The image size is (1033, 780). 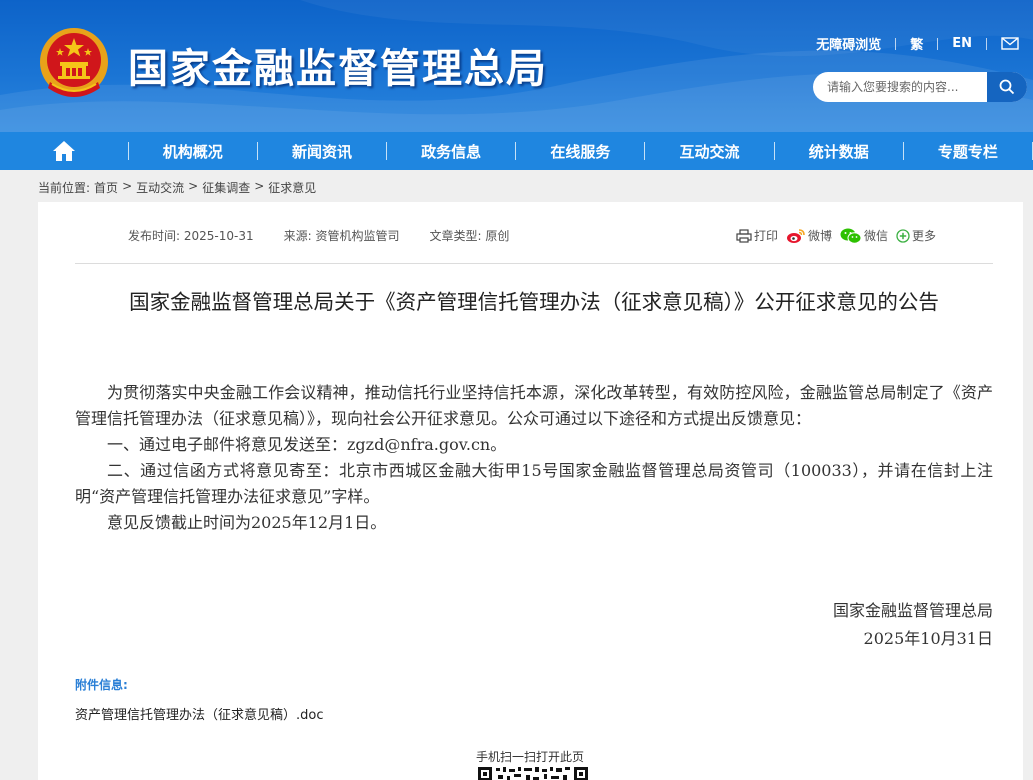 What do you see at coordinates (338, 65) in the screenshot?
I see `site-title: 国家金融监督管理总局` at bounding box center [338, 65].